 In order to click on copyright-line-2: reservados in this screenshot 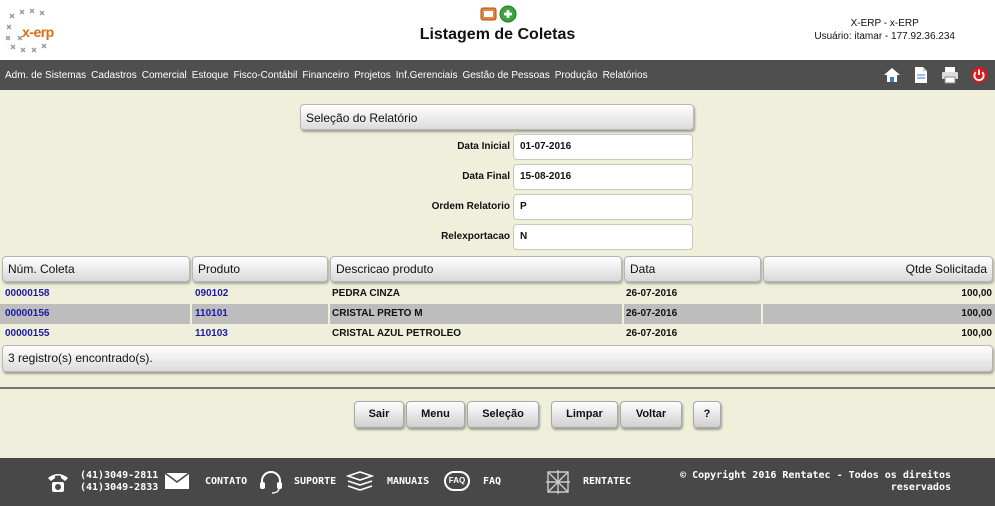, I will do `click(920, 487)`.